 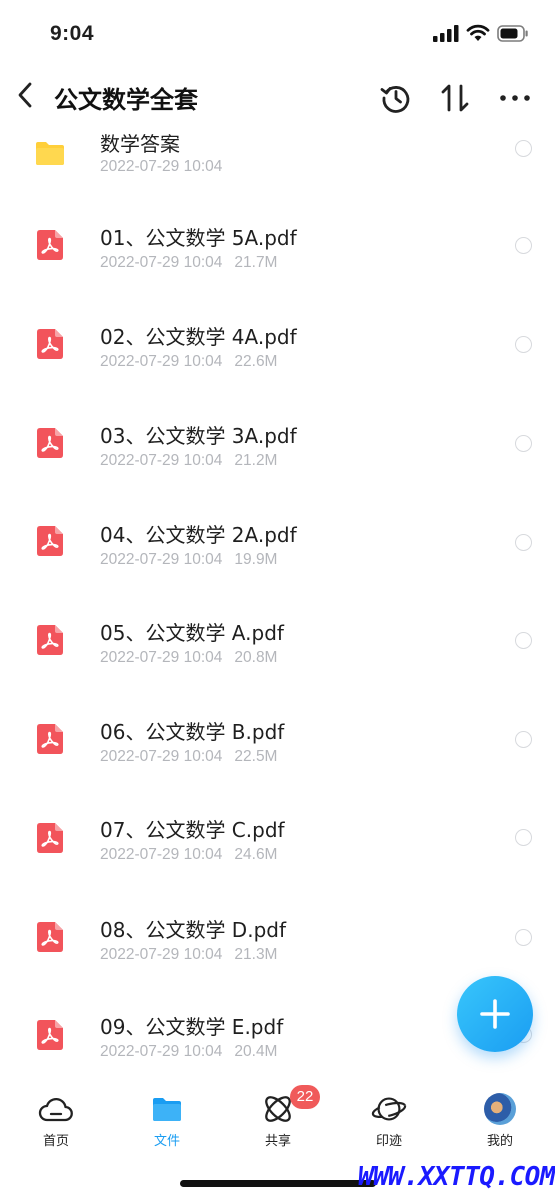 I want to click on sort-icon, so click(x=455, y=98).